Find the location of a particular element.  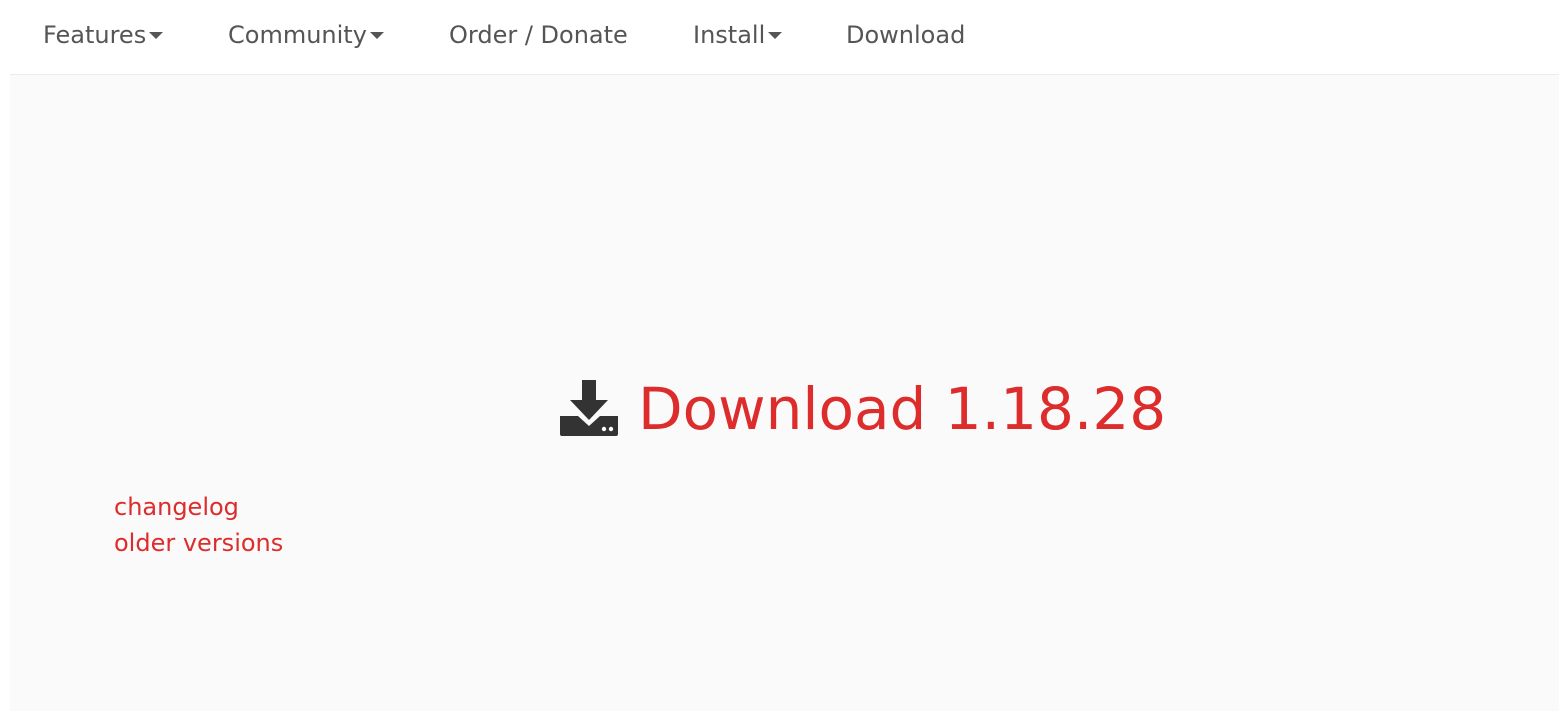

nav-install-dropdown: Install is located at coordinates (738, 35).